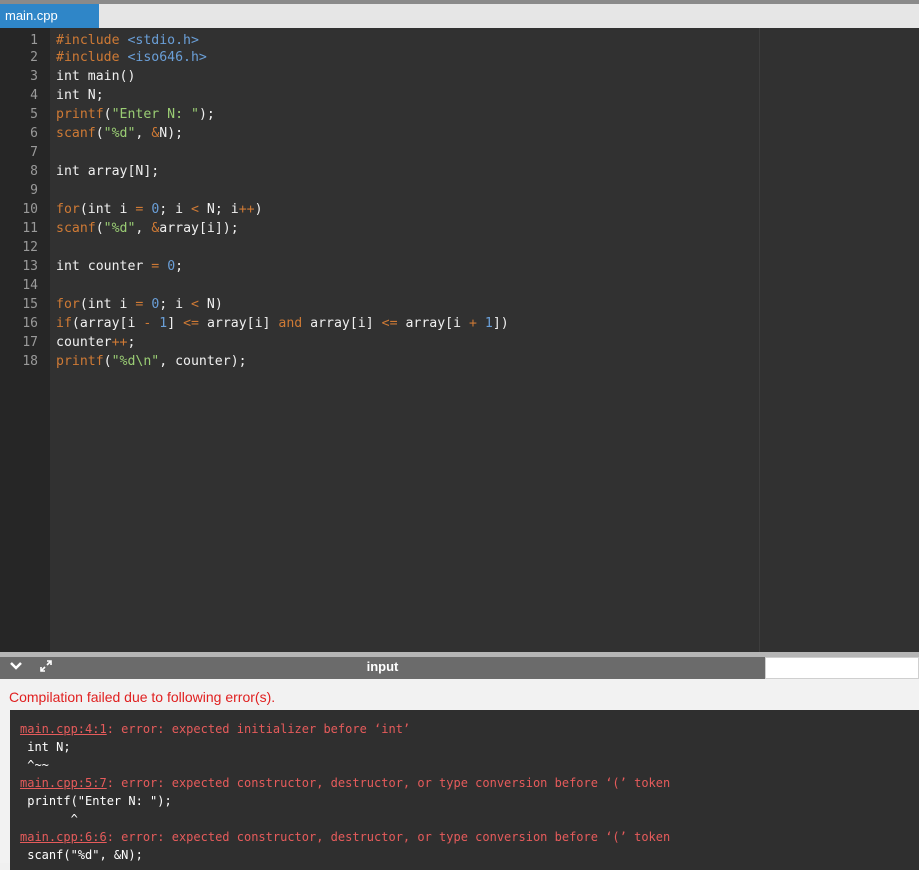 The height and width of the screenshot is (870, 919). I want to click on code-token: ,, so click(143, 228).